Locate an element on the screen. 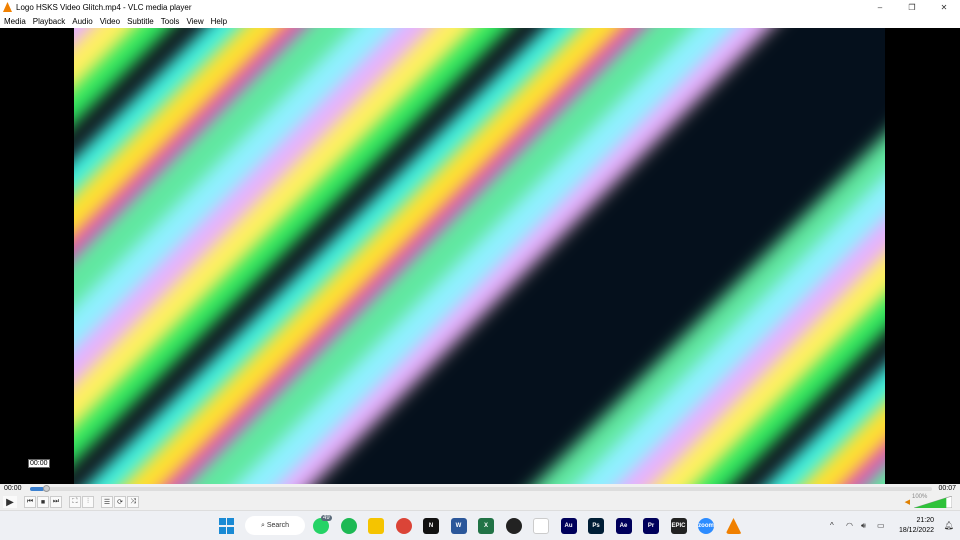 The height and width of the screenshot is (540, 960). seek-tooltip: 00:00 is located at coordinates (39, 463).